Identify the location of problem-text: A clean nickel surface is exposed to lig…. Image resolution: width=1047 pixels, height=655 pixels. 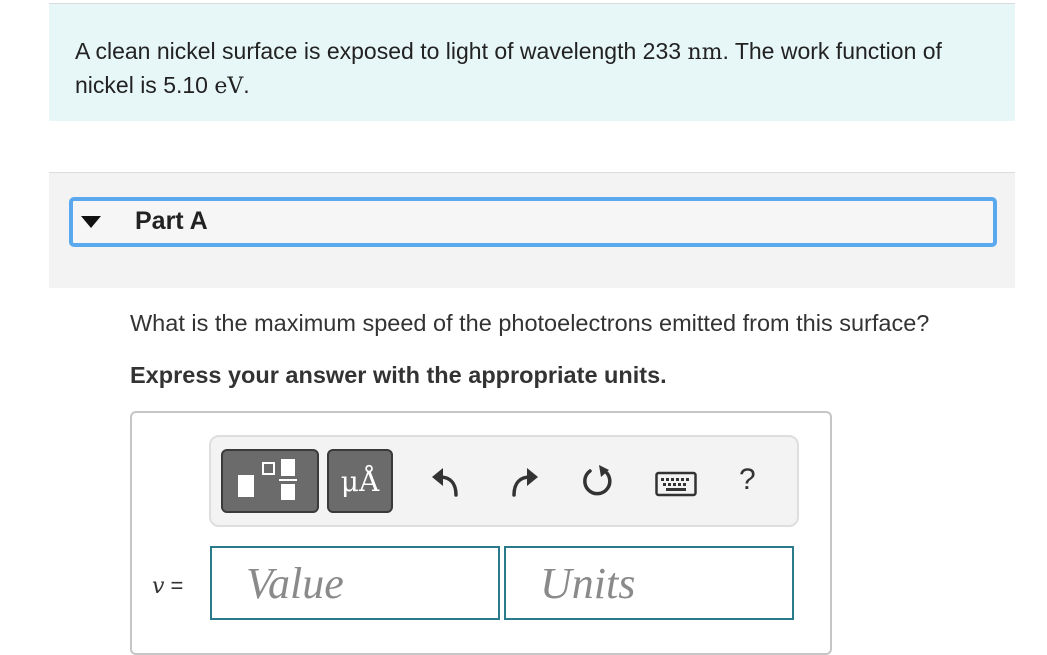
(525, 69).